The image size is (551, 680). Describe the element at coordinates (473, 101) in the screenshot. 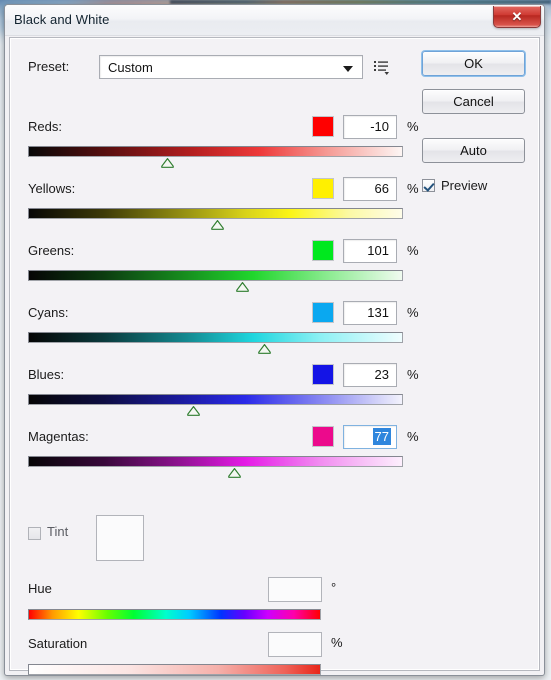

I see `cancel-button: Cancel` at that location.